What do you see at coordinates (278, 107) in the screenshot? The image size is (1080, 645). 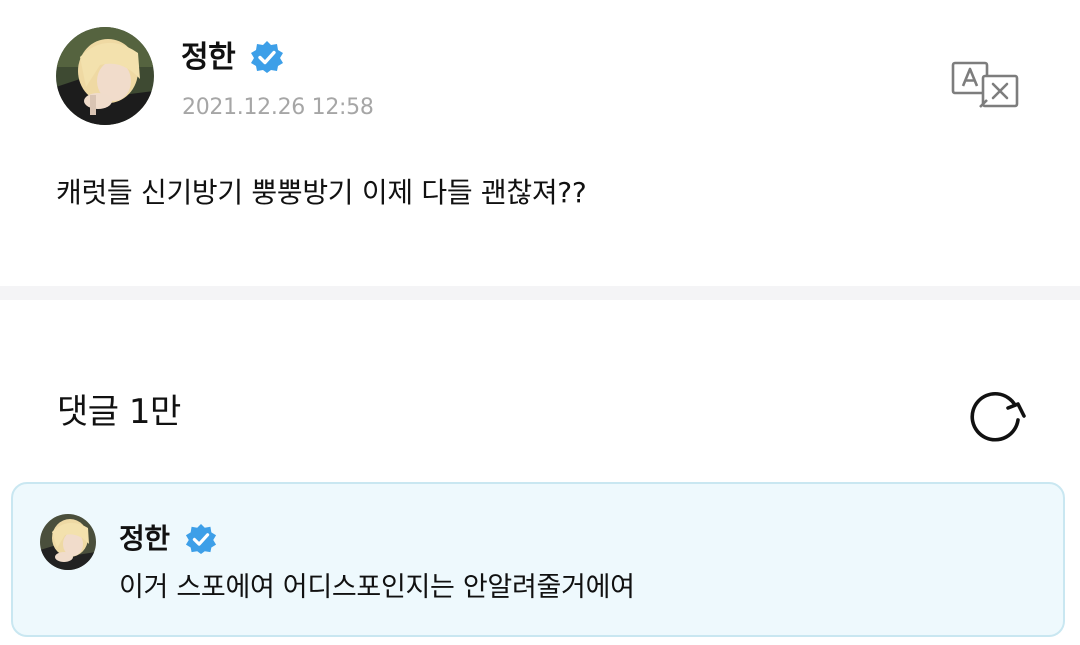 I see `post-timestamp: 2021.12.26 12:58` at bounding box center [278, 107].